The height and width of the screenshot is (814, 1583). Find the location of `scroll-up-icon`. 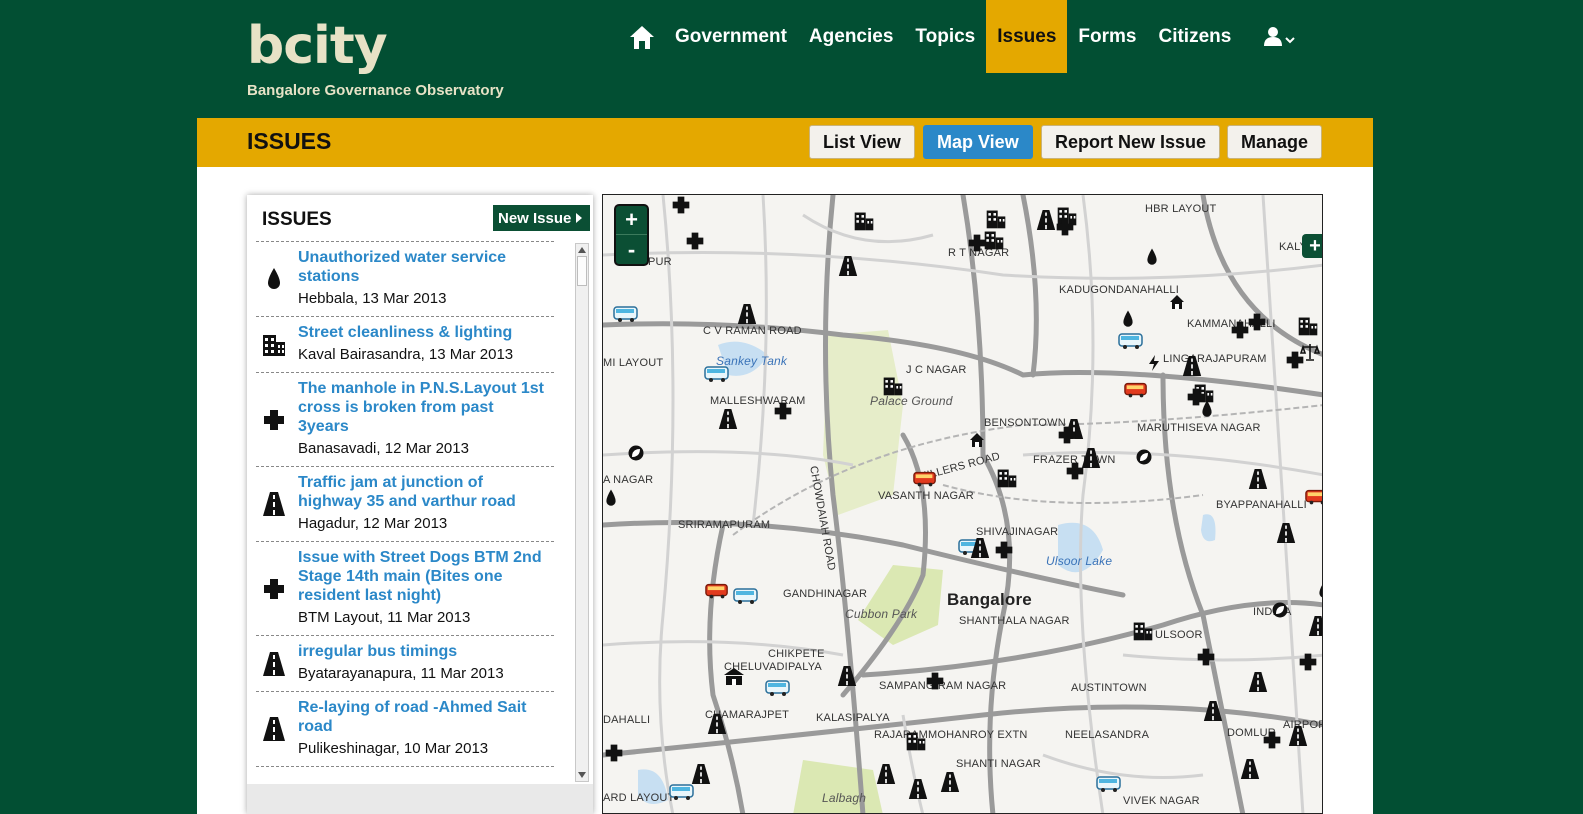

scroll-up-icon is located at coordinates (582, 250).